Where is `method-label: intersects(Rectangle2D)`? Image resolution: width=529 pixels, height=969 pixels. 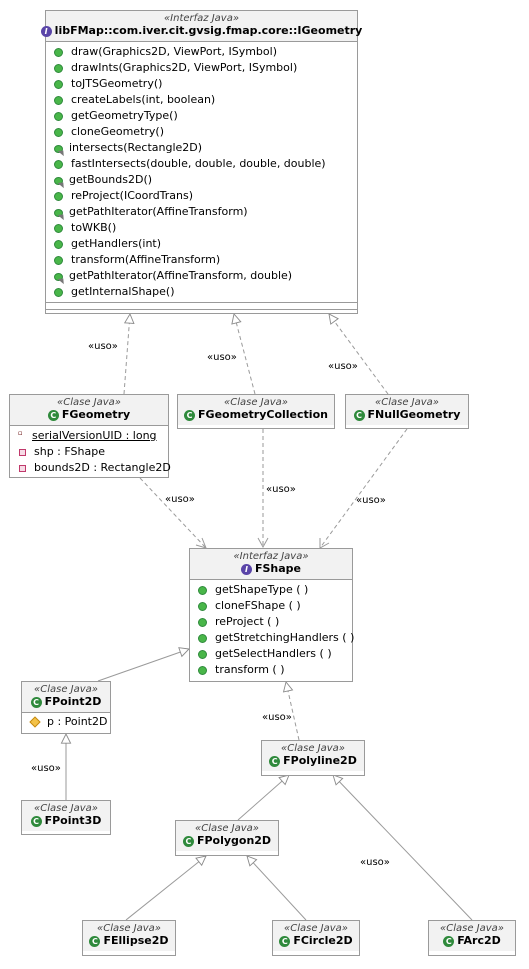 method-label: intersects(Rectangle2D) is located at coordinates (136, 147).